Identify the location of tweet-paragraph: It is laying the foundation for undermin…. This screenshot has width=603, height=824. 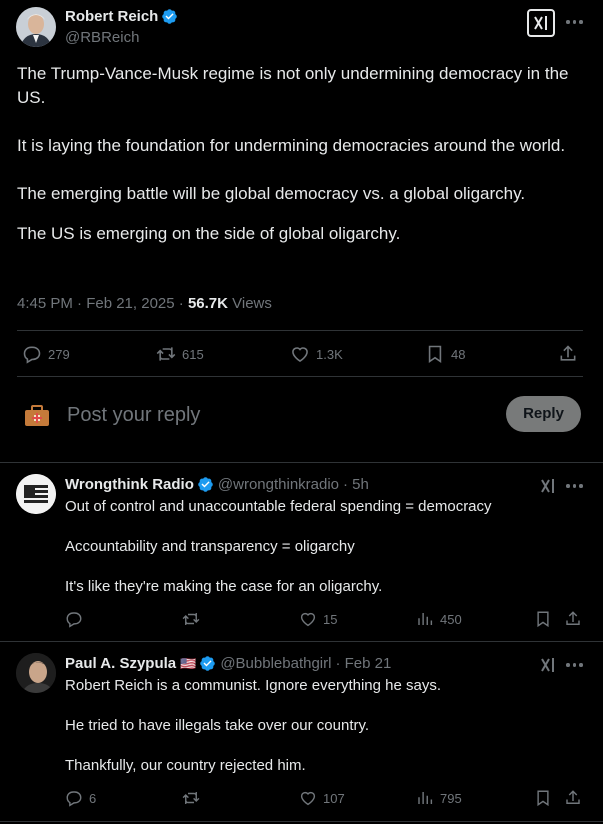
(291, 145).